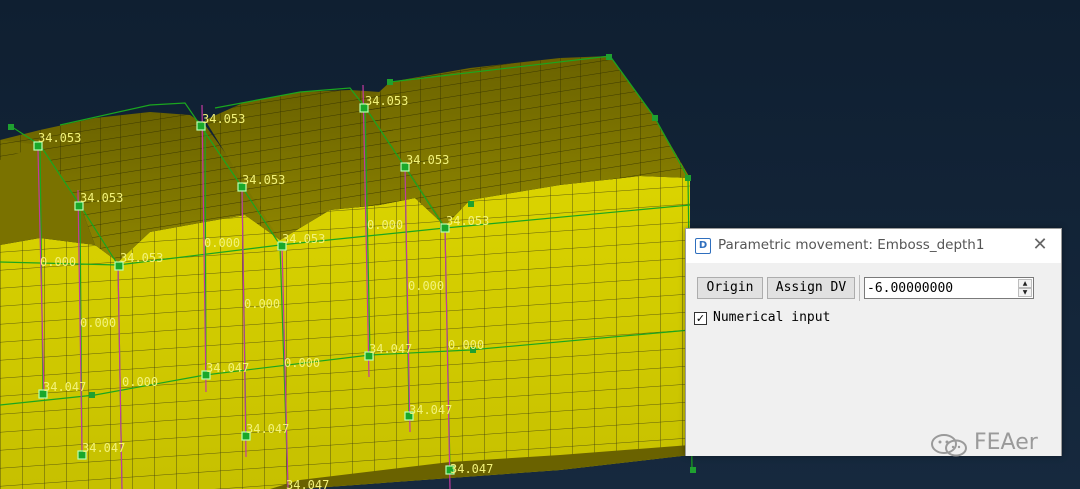 Image resolution: width=1080 pixels, height=489 pixels. Describe the element at coordinates (1025, 292) in the screenshot. I see `spin-down-icon: ▼` at that location.